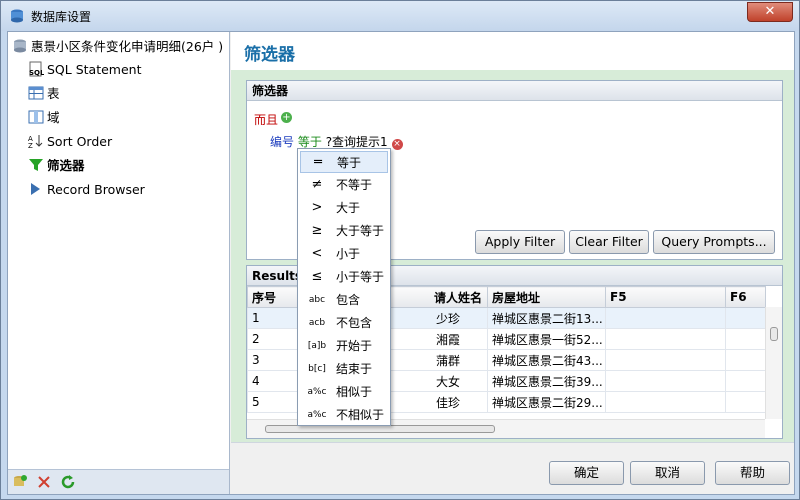  What do you see at coordinates (752, 473) in the screenshot?
I see `help-button: 帮助` at bounding box center [752, 473].